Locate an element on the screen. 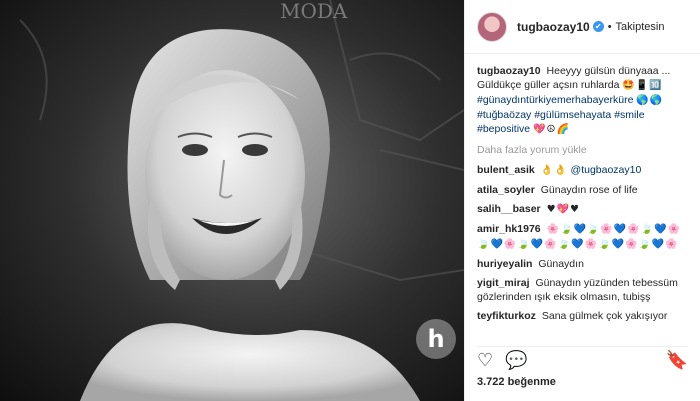 This screenshot has width=700, height=401. comment-username: salih__baser is located at coordinates (509, 209).